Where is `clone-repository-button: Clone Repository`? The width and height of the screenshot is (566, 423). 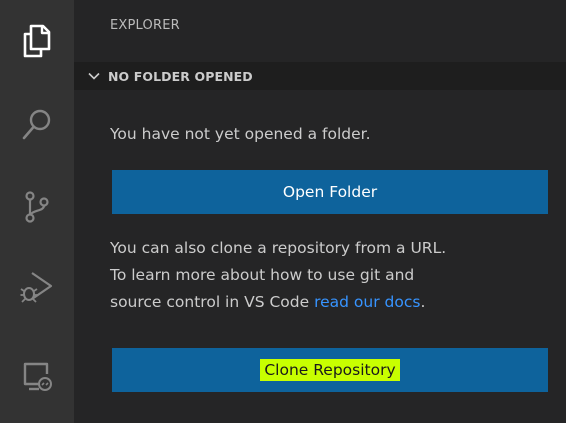 clone-repository-button: Clone Repository is located at coordinates (330, 370).